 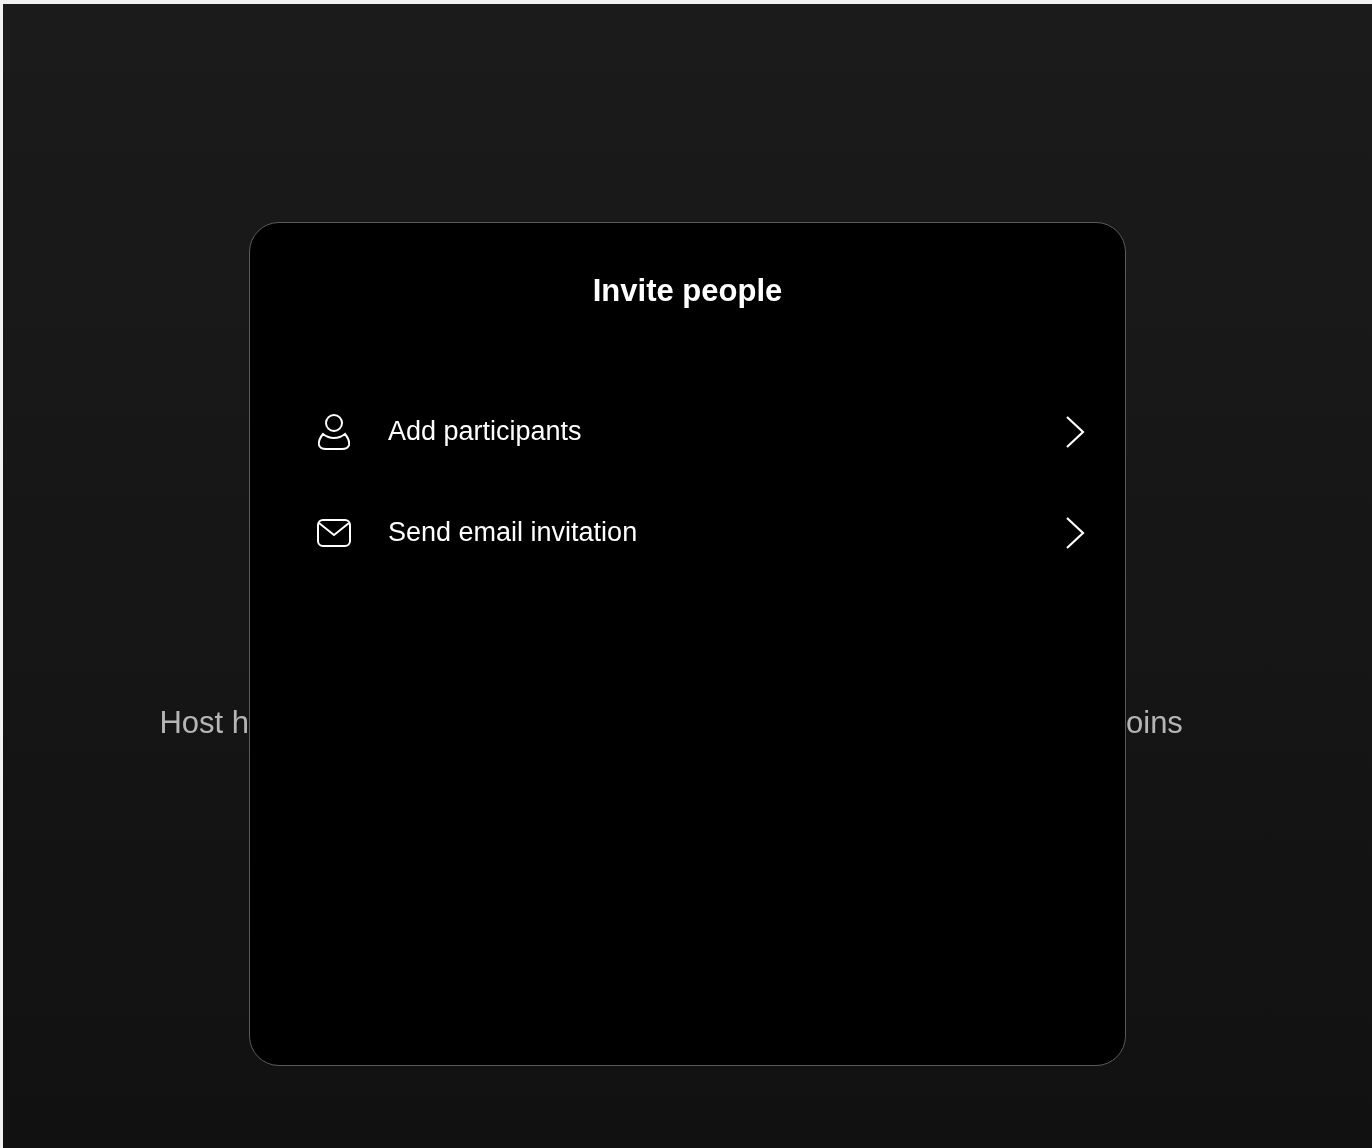 What do you see at coordinates (687, 532) in the screenshot?
I see `menu-item: Send email invitation` at bounding box center [687, 532].